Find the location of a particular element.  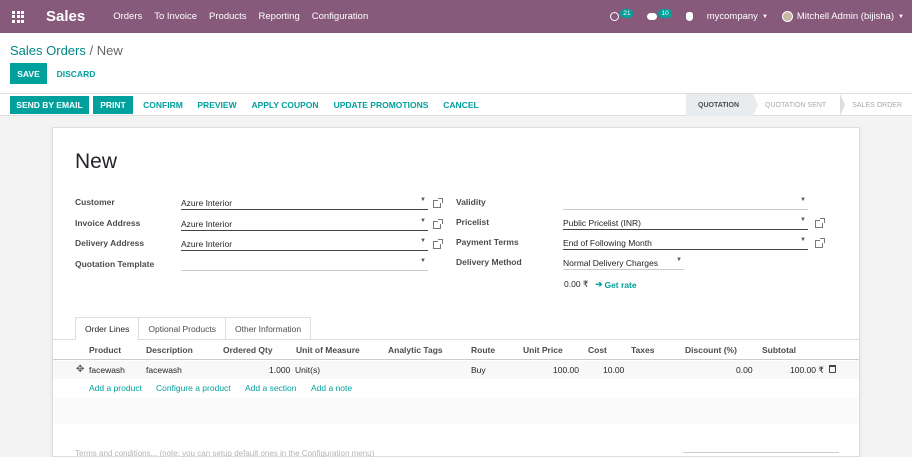

delivery-method-value: Normal Delivery Charges is located at coordinates (610, 263).